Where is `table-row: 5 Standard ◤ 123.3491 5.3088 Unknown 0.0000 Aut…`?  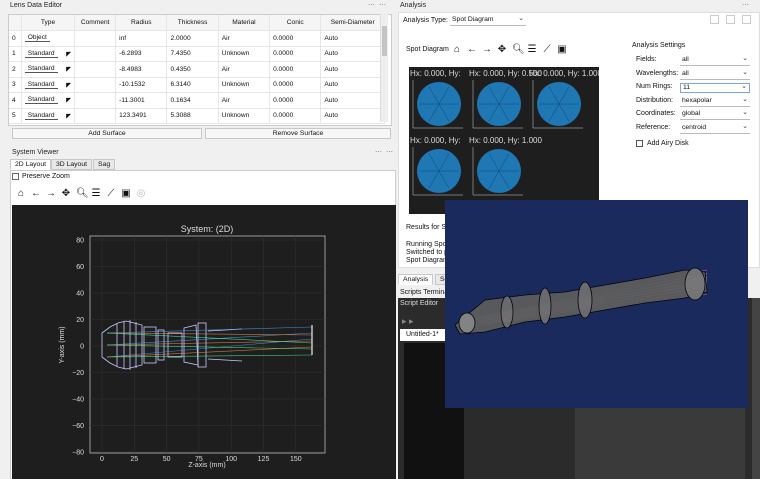 table-row: 5 Standard ◤ 123.3491 5.3088 Unknown 0.0000 Aut… is located at coordinates (197, 116).